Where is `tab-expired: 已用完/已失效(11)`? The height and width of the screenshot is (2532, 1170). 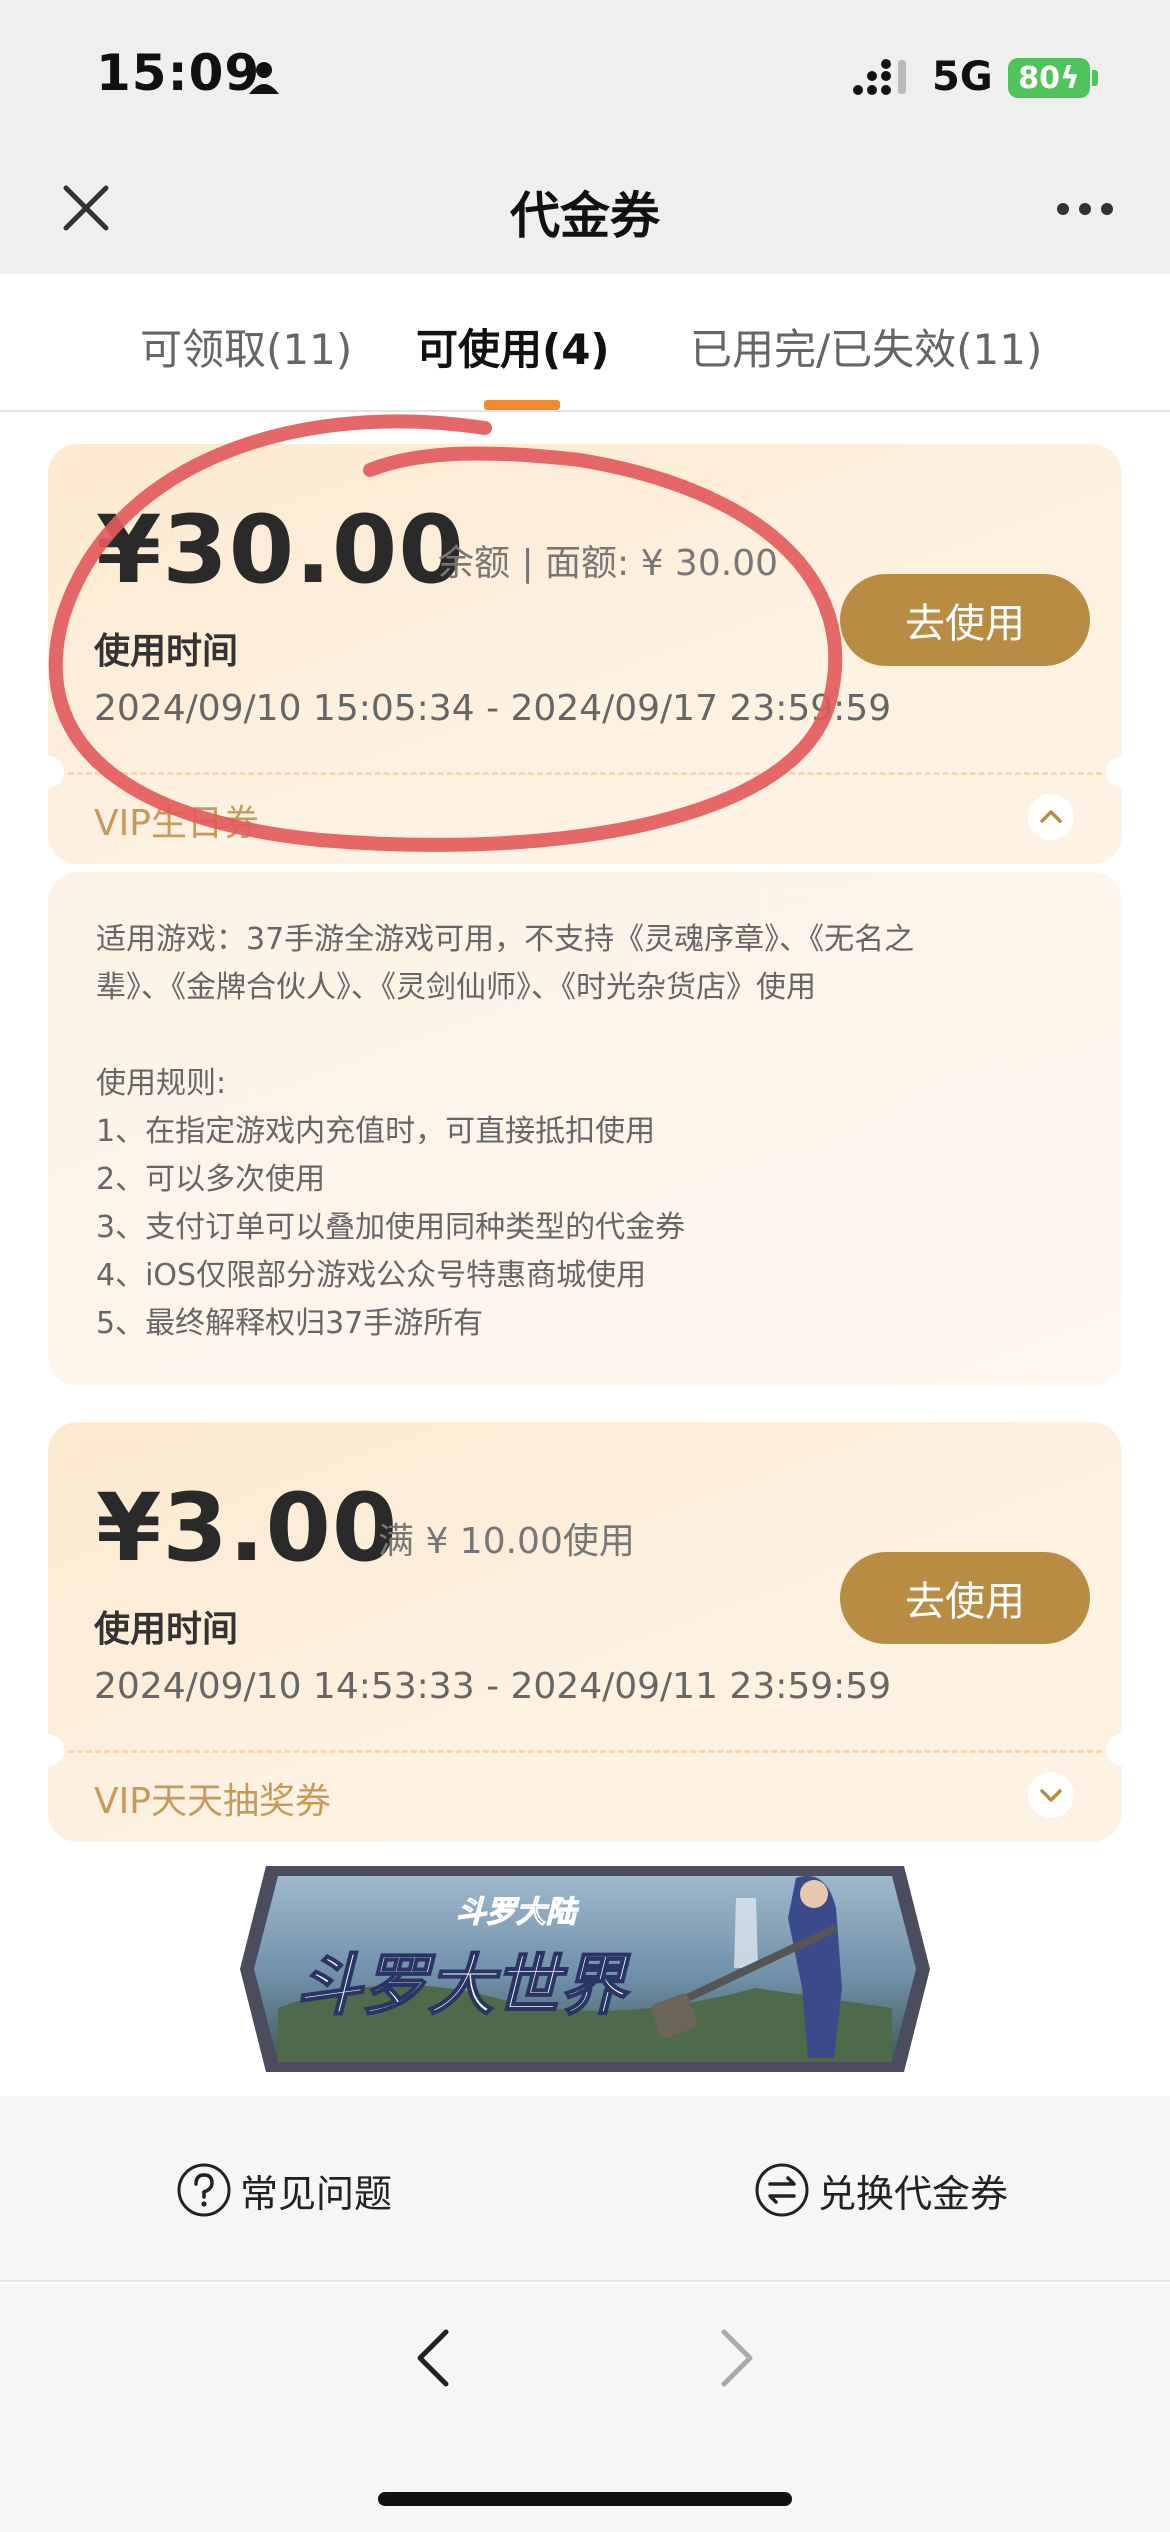
tab-expired: 已用完/已失效(11) is located at coordinates (866, 346).